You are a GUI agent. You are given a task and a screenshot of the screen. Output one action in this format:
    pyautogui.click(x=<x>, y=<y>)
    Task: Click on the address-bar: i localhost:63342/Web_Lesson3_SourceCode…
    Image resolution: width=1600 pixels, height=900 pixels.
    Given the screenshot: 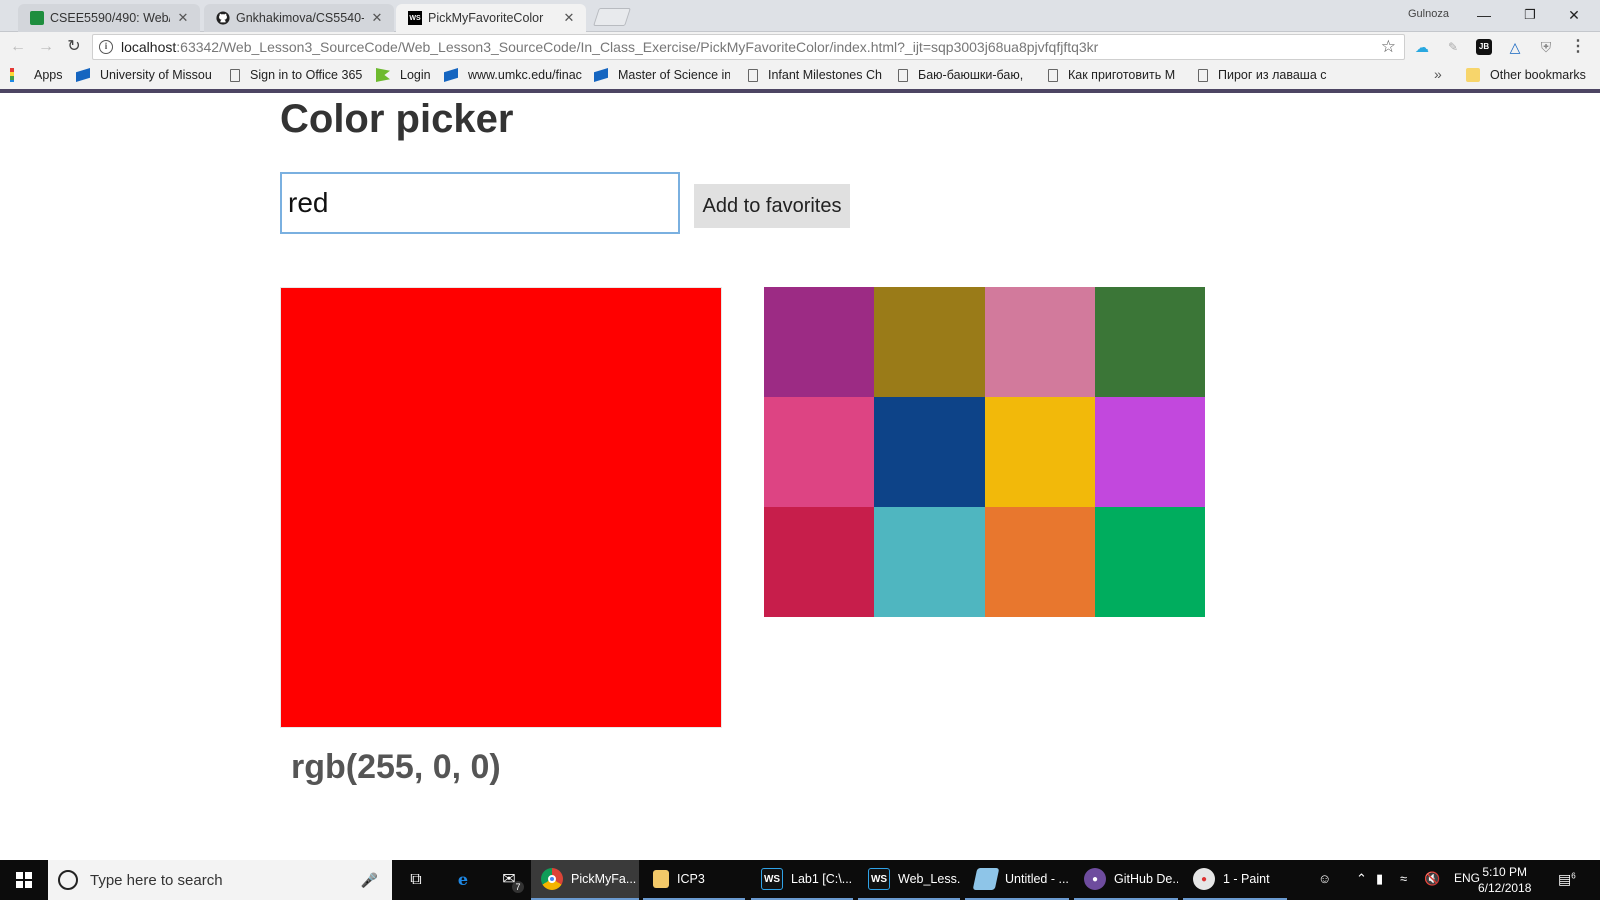 What is the action you would take?
    pyautogui.click(x=748, y=47)
    